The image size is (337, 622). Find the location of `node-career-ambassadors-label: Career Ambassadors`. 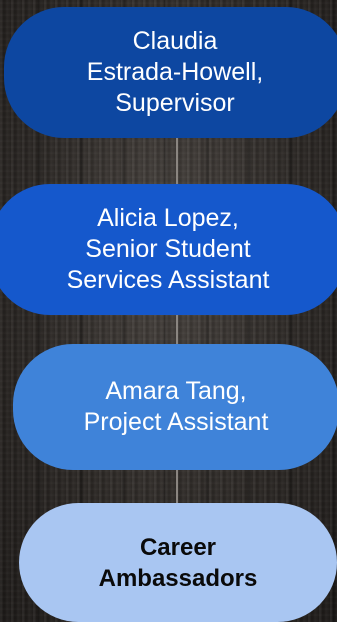

node-career-ambassadors-label: Career Ambassadors is located at coordinates (178, 562).